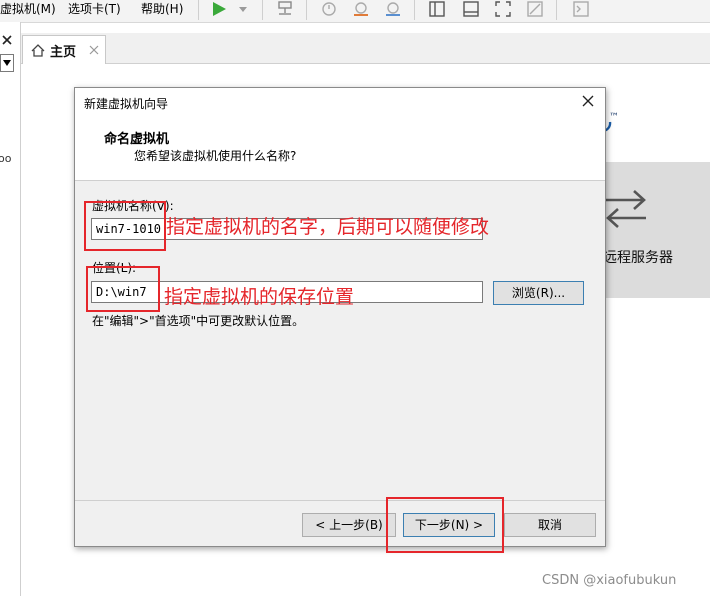 Image resolution: width=710 pixels, height=596 pixels. I want to click on library-item-text: oo, so click(6, 158).